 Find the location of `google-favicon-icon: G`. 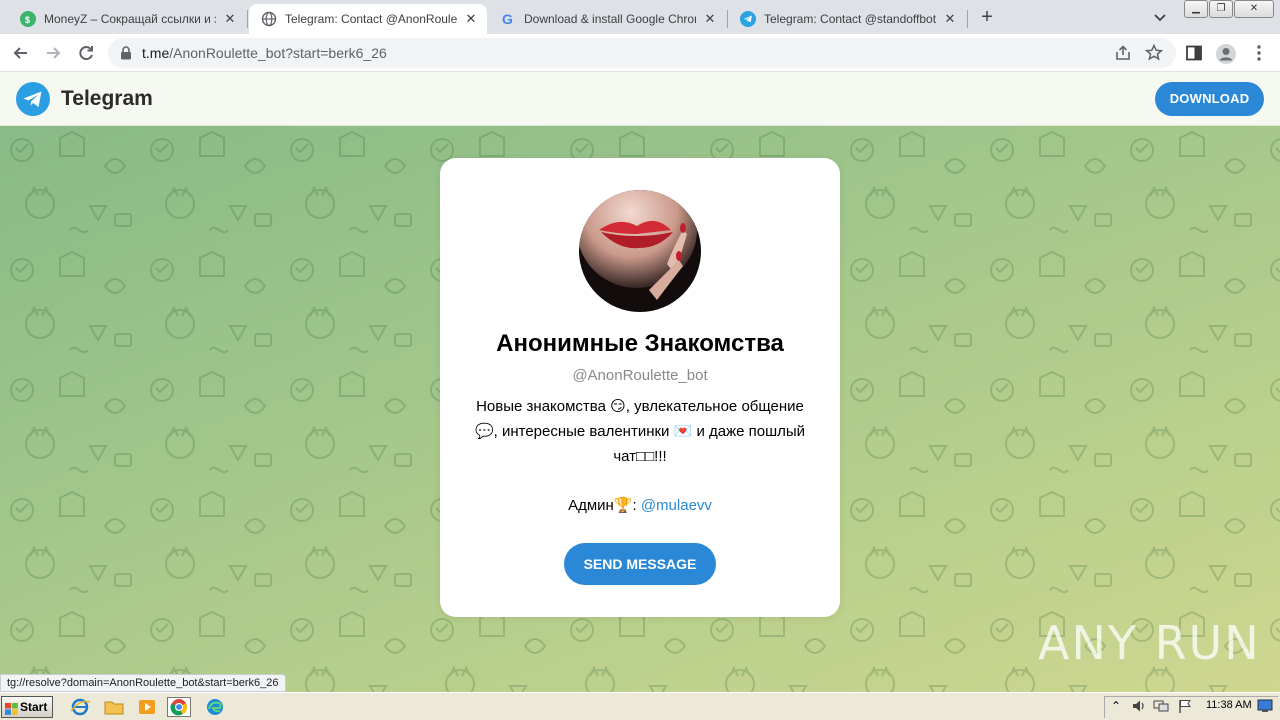

google-favicon-icon: G is located at coordinates (508, 19).